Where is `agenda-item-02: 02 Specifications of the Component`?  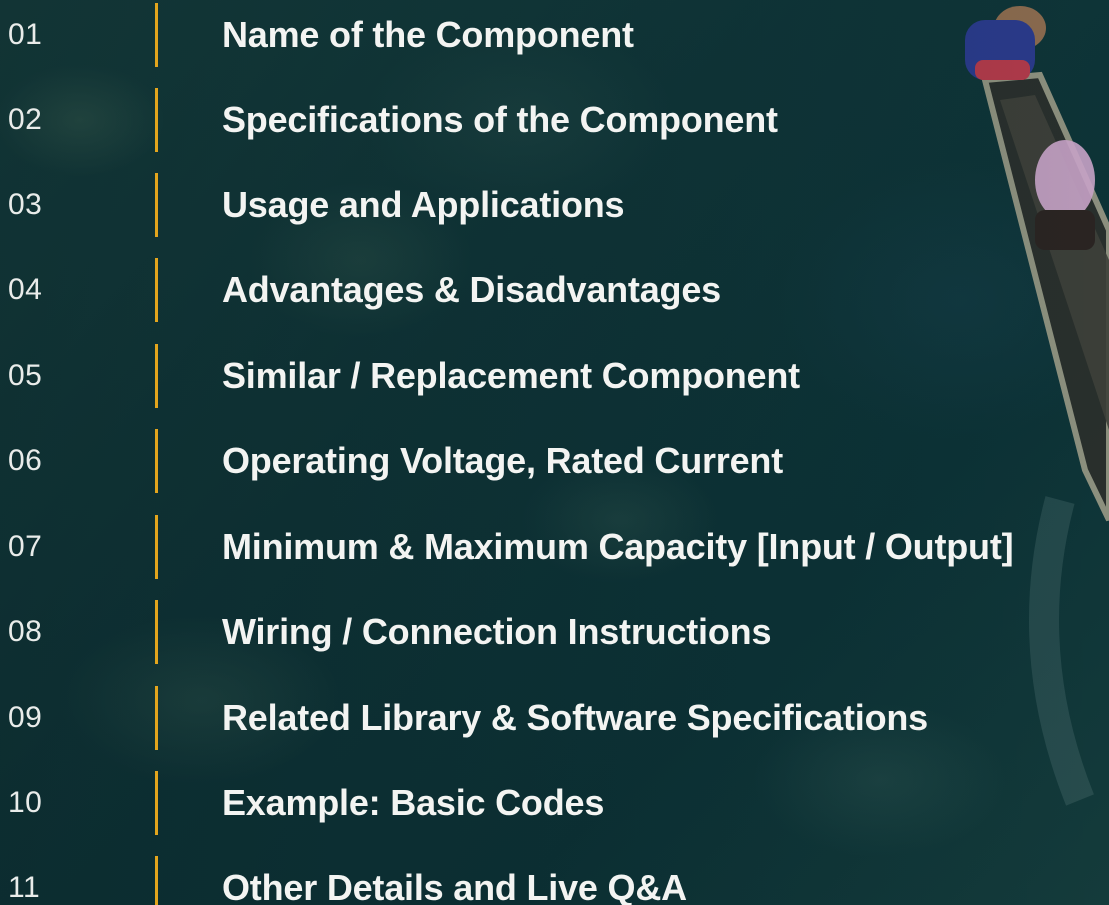
agenda-item-02: 02 Specifications of the Component is located at coordinates (554, 119).